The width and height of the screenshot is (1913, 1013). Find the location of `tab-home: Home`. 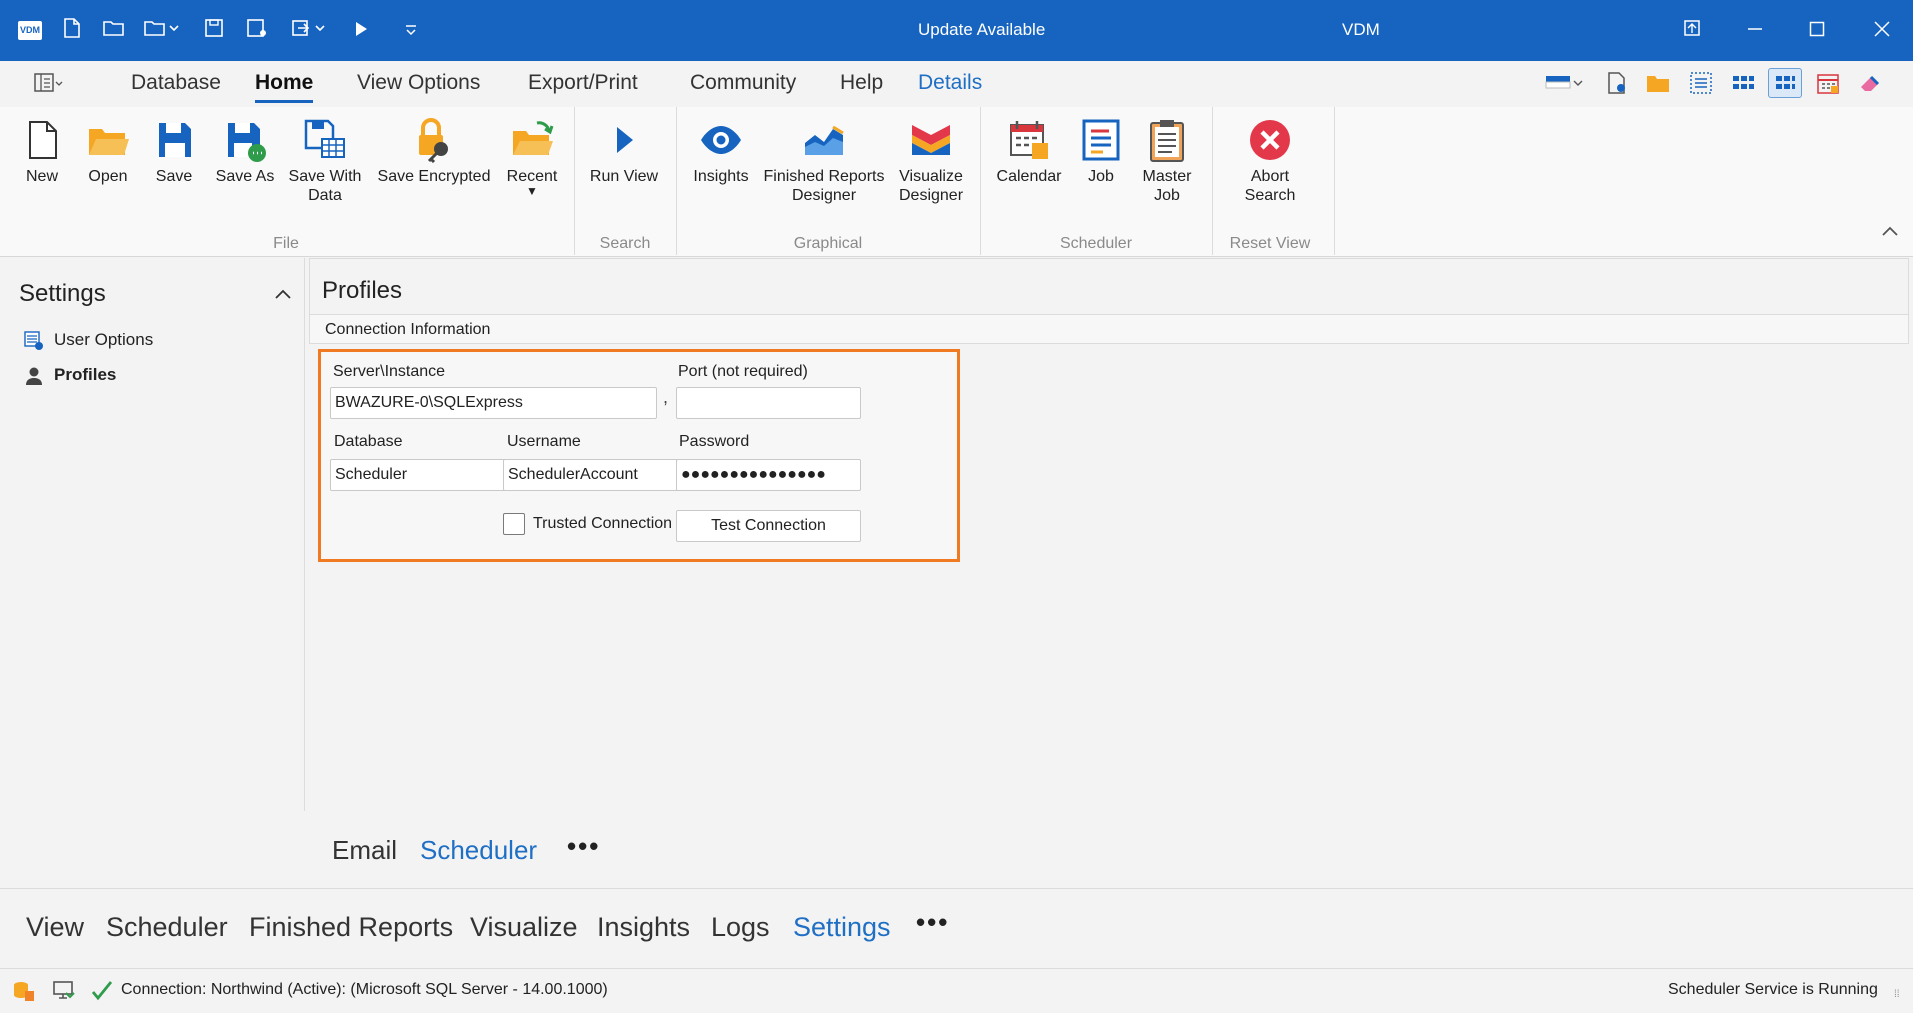

tab-home: Home is located at coordinates (284, 87).